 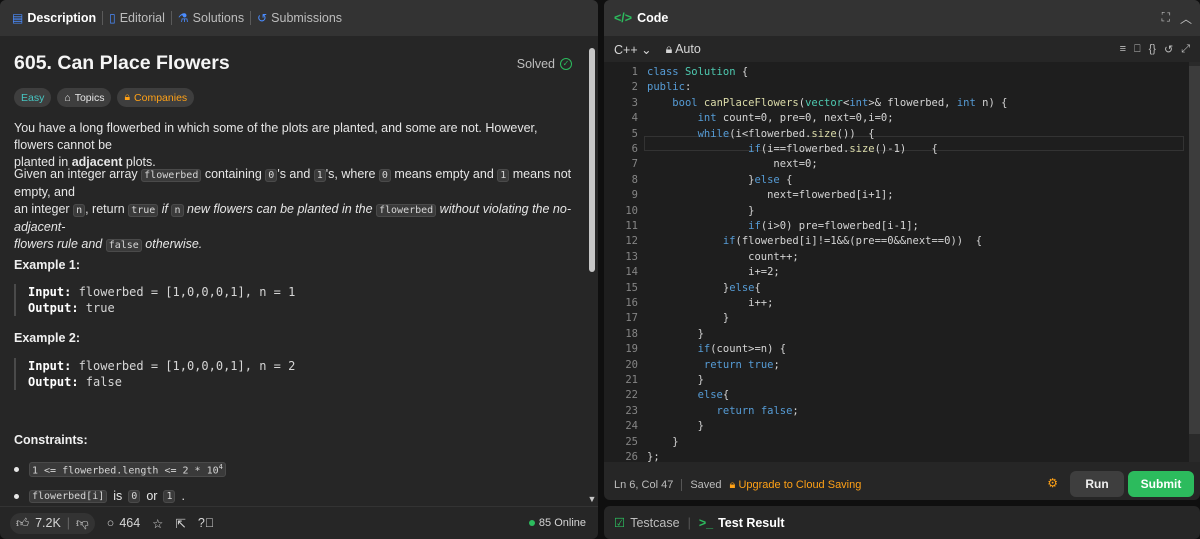 What do you see at coordinates (120, 470) in the screenshot?
I see `constraint-1: 1 <= flowerbed.length <= 2 * 104` at bounding box center [120, 470].